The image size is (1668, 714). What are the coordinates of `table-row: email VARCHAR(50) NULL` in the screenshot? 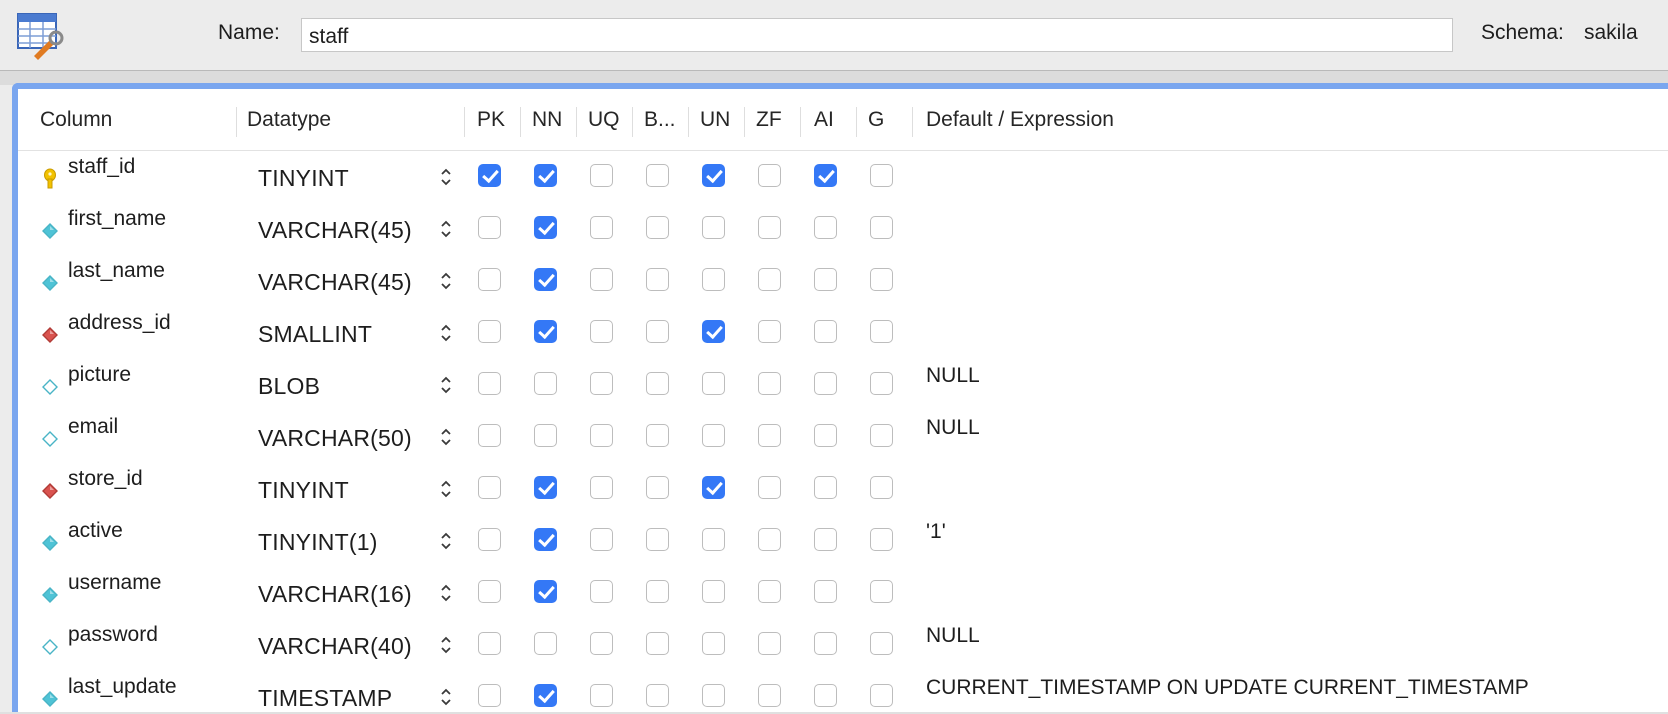 It's located at (843, 437).